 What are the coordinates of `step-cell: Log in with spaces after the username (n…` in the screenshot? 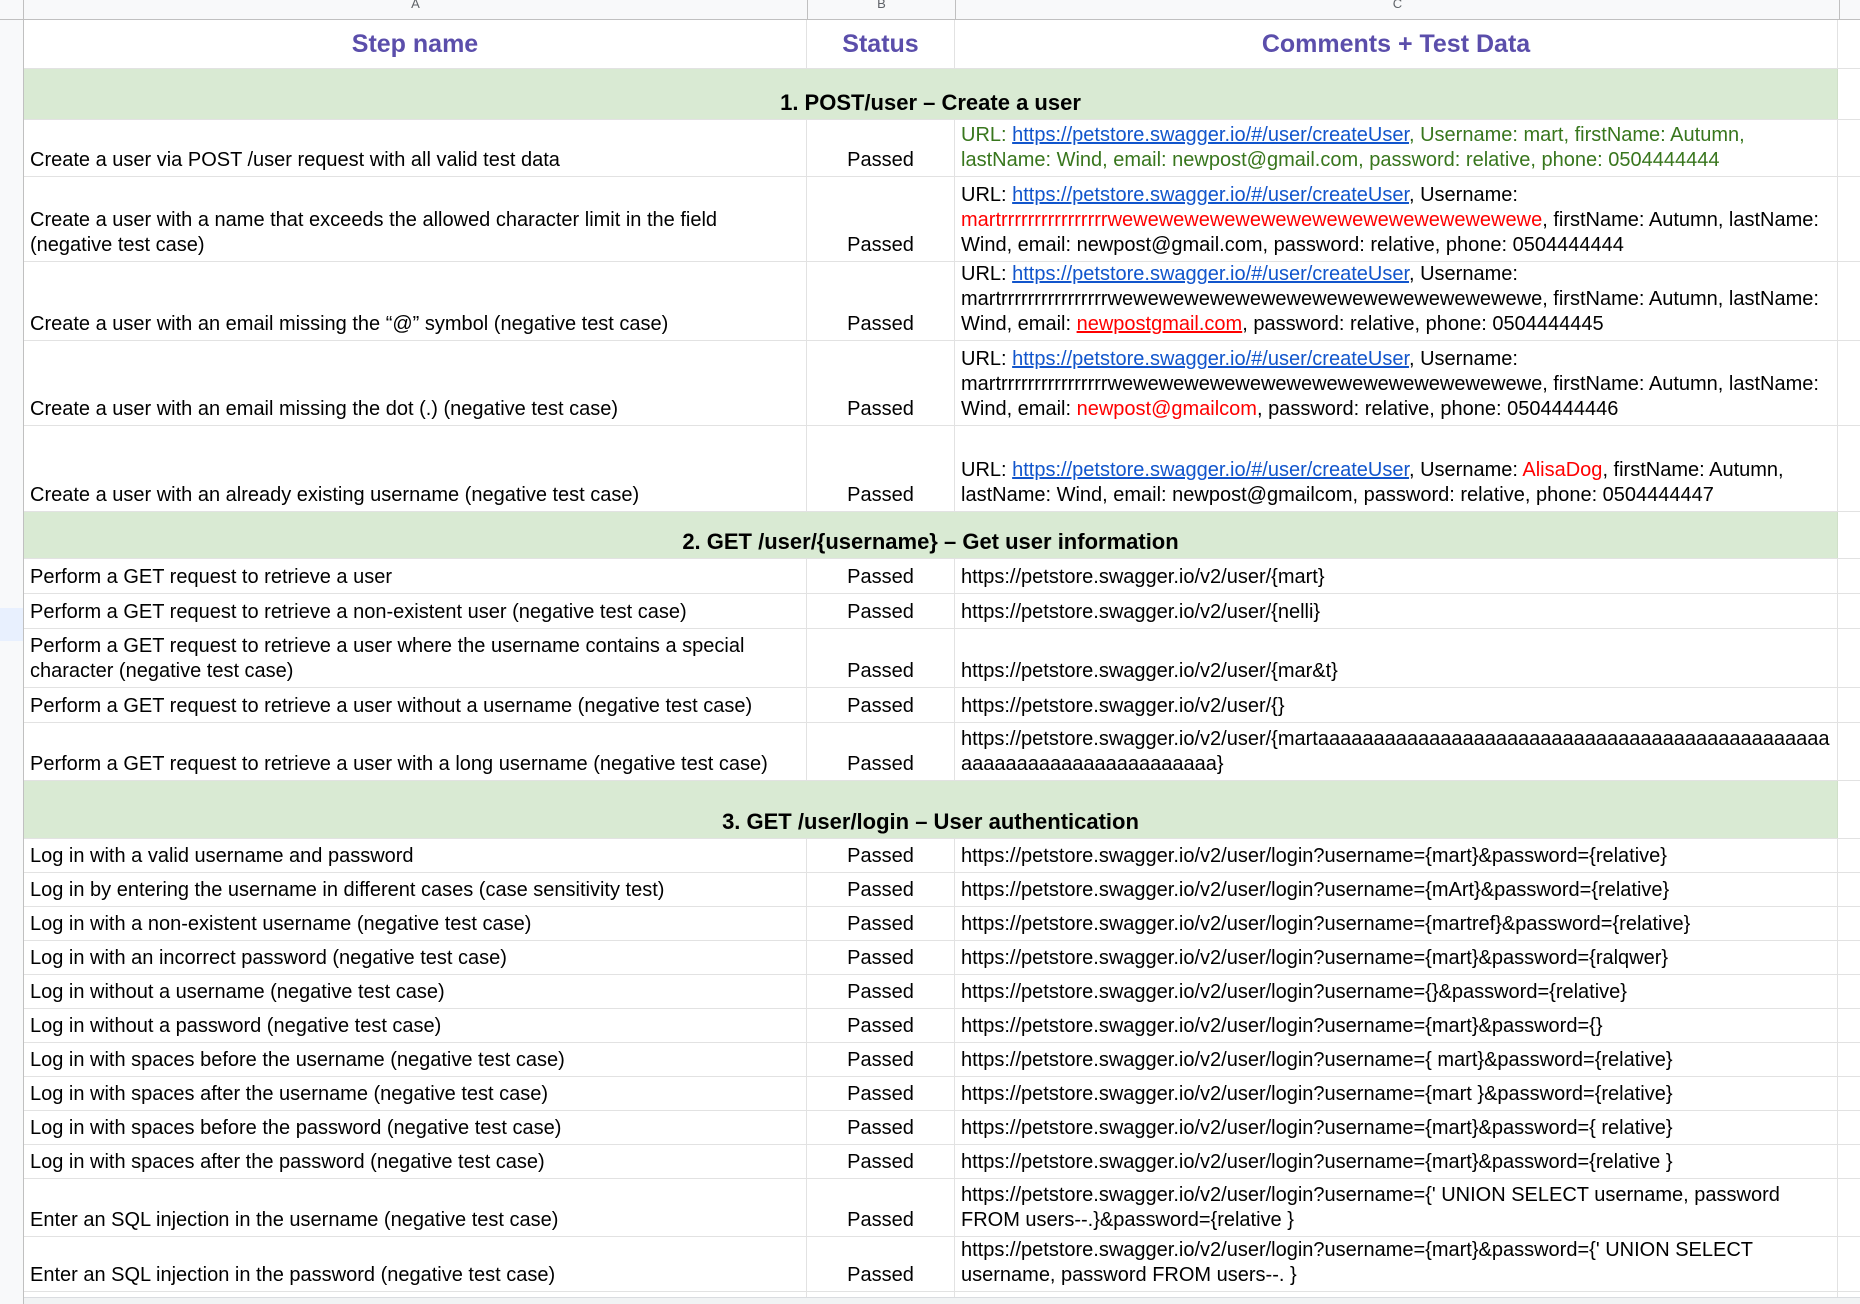 It's located at (415, 1093).